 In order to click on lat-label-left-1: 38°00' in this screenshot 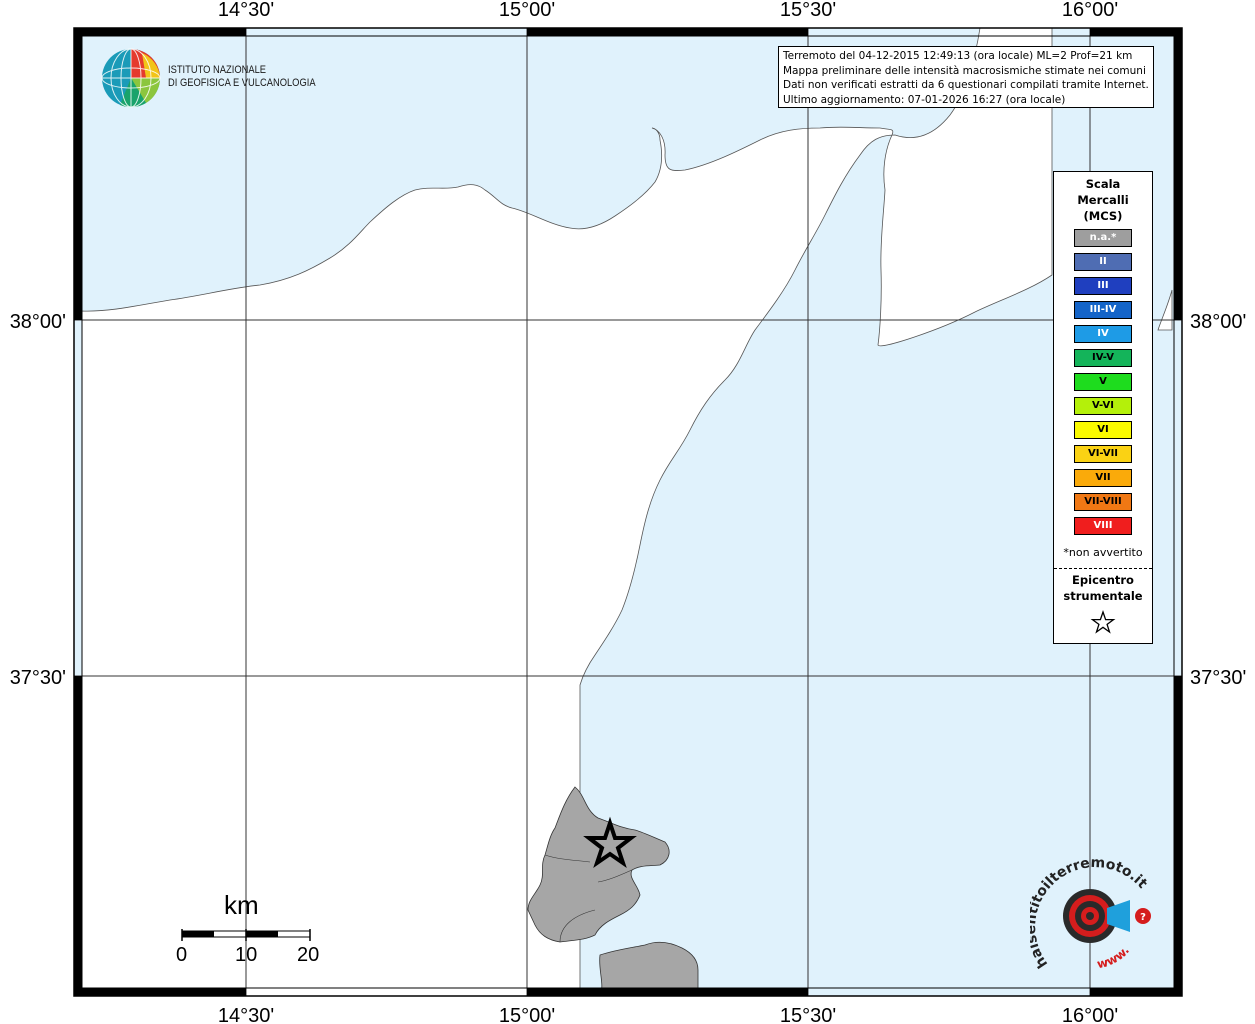, I will do `click(38, 322)`.